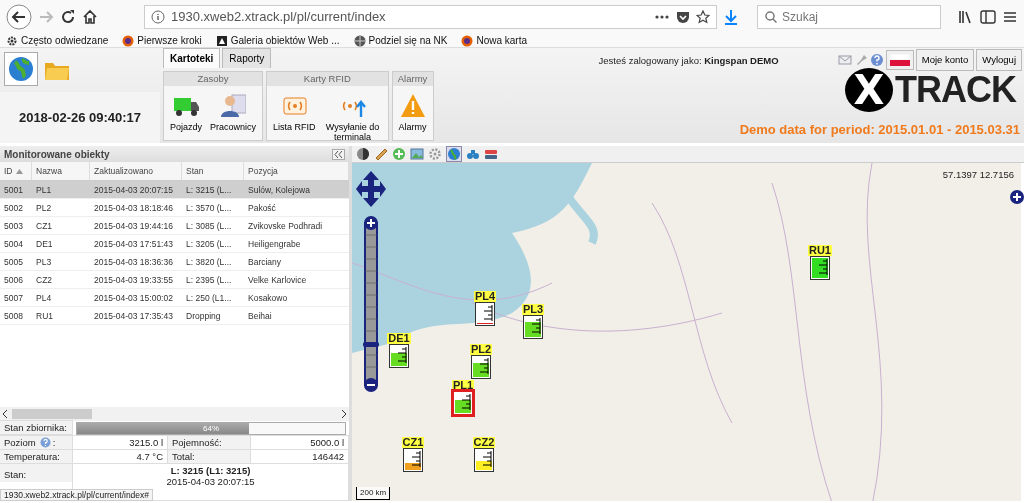 This screenshot has height=503, width=1024. I want to click on bookmark-link: Podziel się na NK, so click(400, 40).